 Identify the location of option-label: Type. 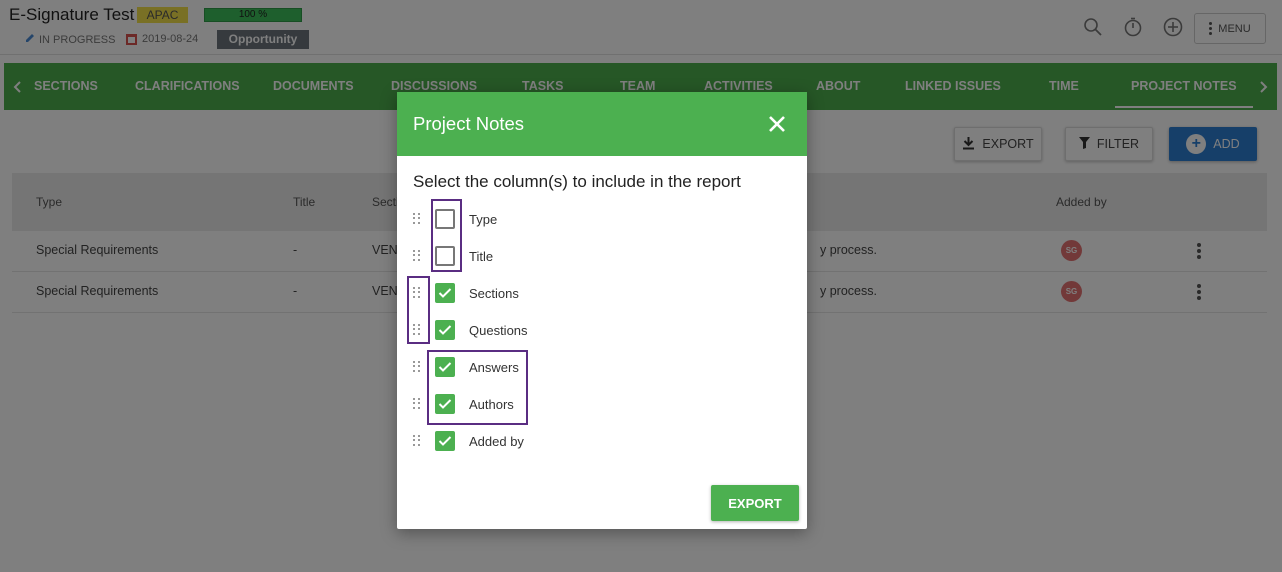
(483, 219).